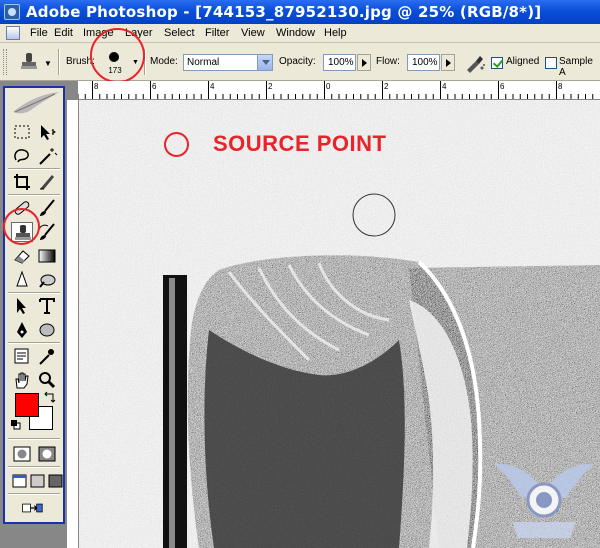 The image size is (600, 548). I want to click on airbrush-icon, so click(475, 63).